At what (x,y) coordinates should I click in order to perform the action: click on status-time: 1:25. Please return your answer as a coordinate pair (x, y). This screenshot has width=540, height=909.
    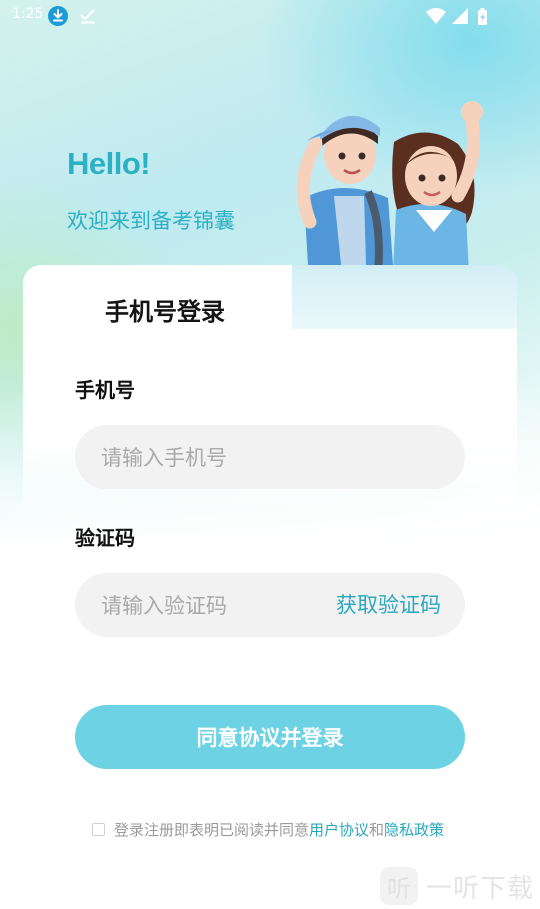
    Looking at the image, I should click on (28, 14).